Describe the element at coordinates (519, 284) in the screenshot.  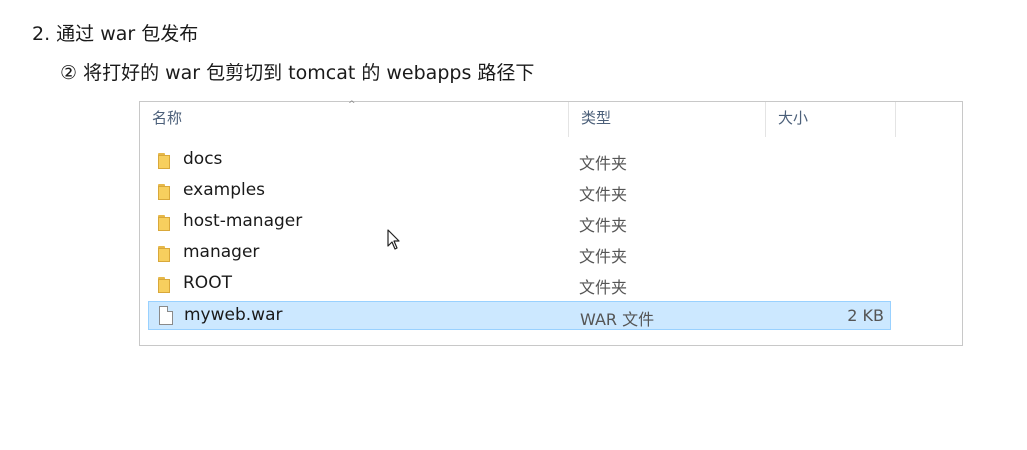
I see `list-item-root: ROOT 文件夹` at that location.